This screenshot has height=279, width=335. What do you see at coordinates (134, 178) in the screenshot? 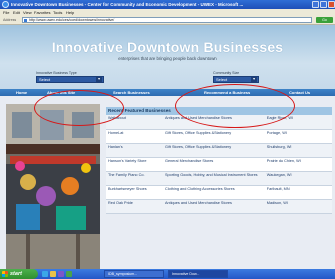
I see `business-name: The Family Piano Co.` at bounding box center [134, 178].